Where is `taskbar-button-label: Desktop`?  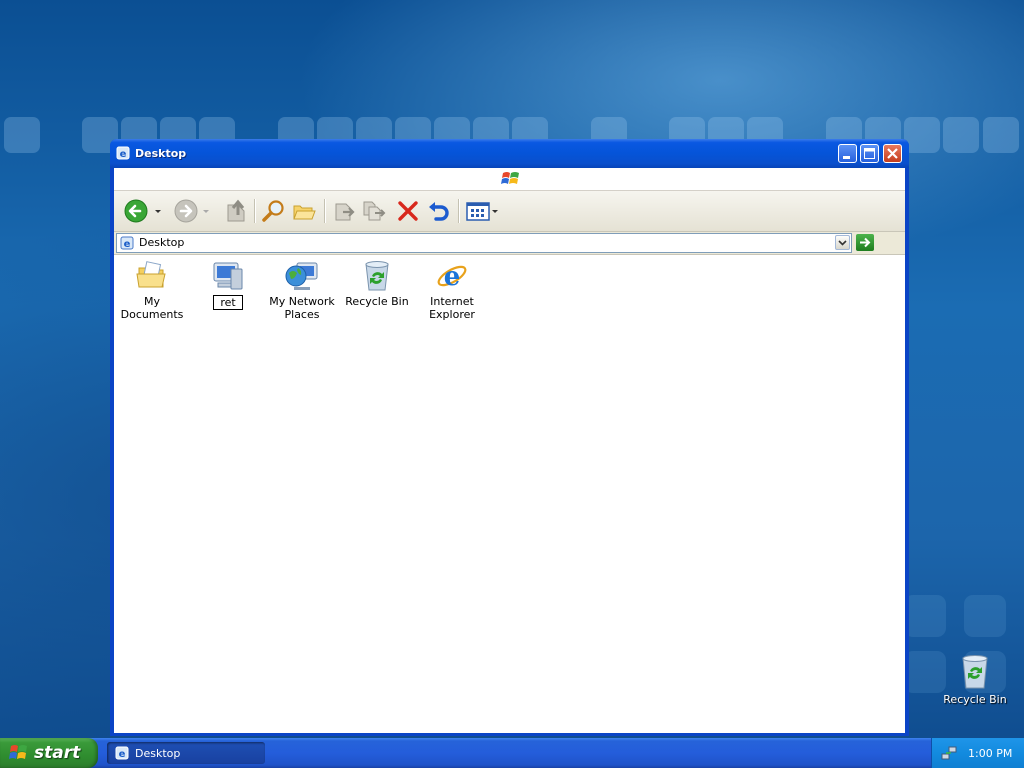 taskbar-button-label: Desktop is located at coordinates (158, 753).